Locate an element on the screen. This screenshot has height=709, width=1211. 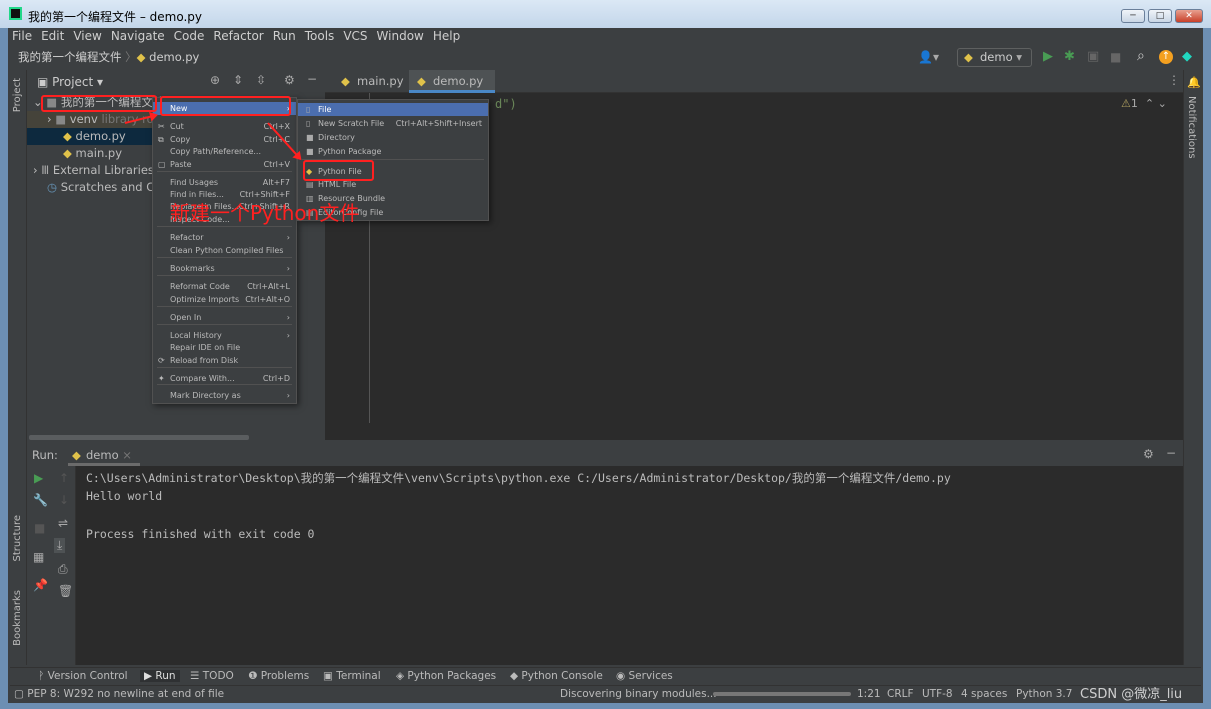
menu-window: Window is located at coordinates (400, 37).